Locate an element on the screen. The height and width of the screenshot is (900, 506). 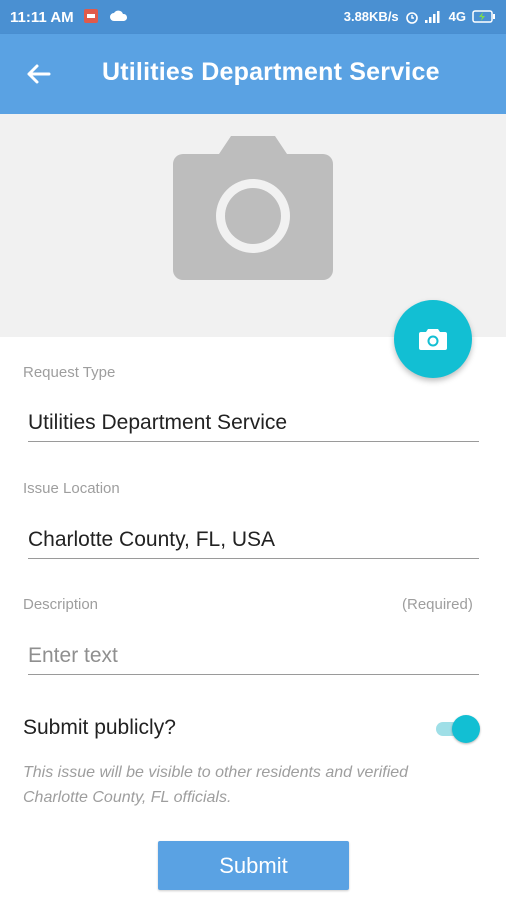
status-bar: 11:11 AM 3.88KB/s 4G is located at coordinates (253, 17).